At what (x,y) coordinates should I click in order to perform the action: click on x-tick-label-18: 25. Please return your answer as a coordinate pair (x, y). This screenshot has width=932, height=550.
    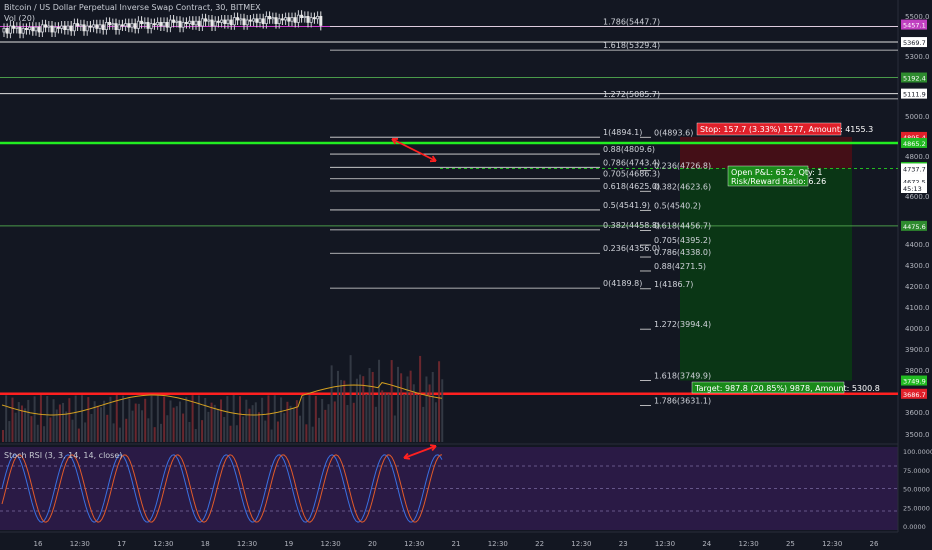
    Looking at the image, I should click on (790, 544).